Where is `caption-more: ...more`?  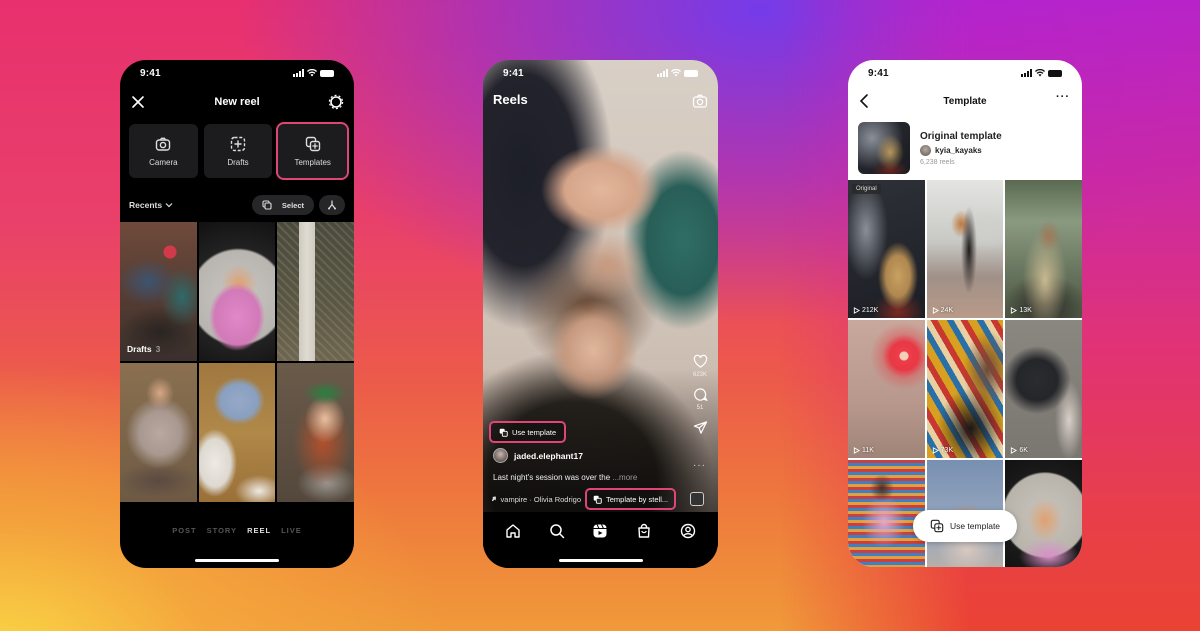
caption-more: ...more is located at coordinates (624, 477).